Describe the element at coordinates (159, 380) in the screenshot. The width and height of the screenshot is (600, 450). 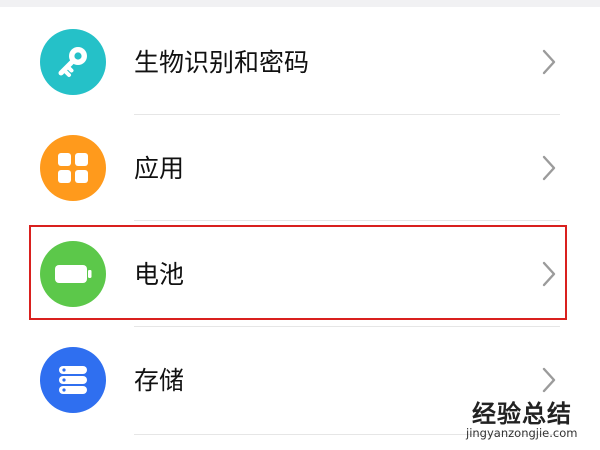
I see `settings-item-label: 存储` at that location.